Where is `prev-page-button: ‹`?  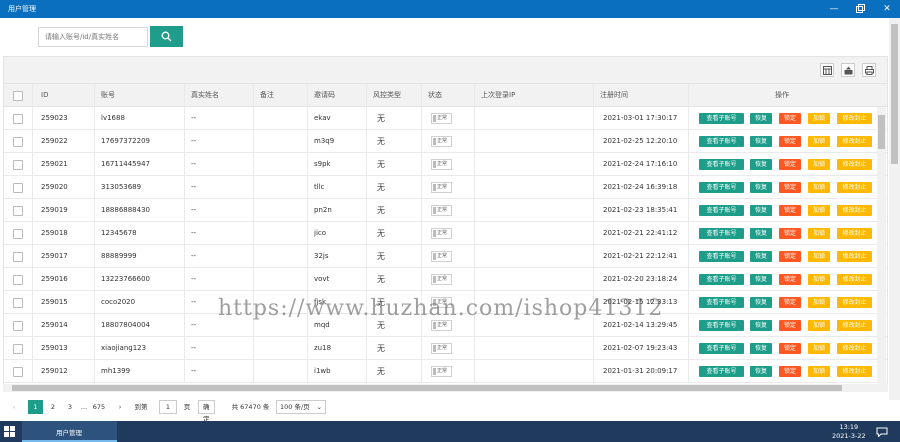
prev-page-button: ‹ is located at coordinates (14, 407).